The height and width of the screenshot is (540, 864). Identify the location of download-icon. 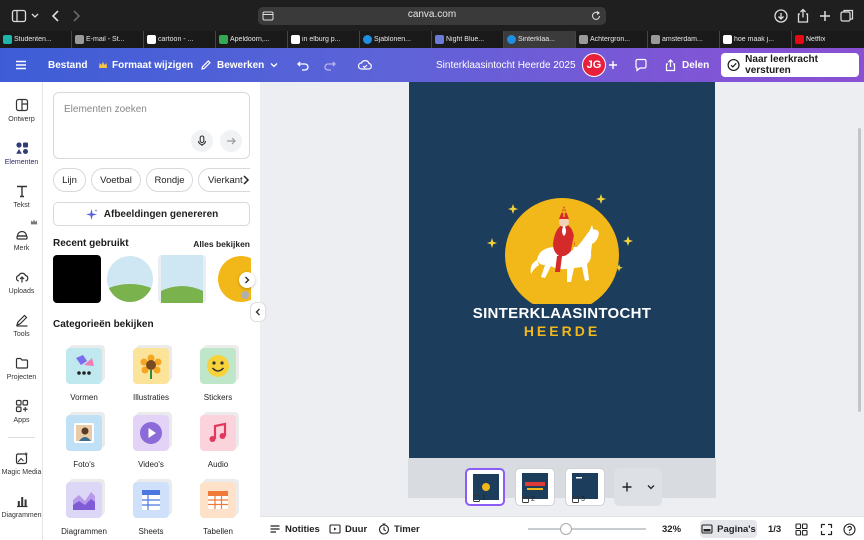
(781, 16).